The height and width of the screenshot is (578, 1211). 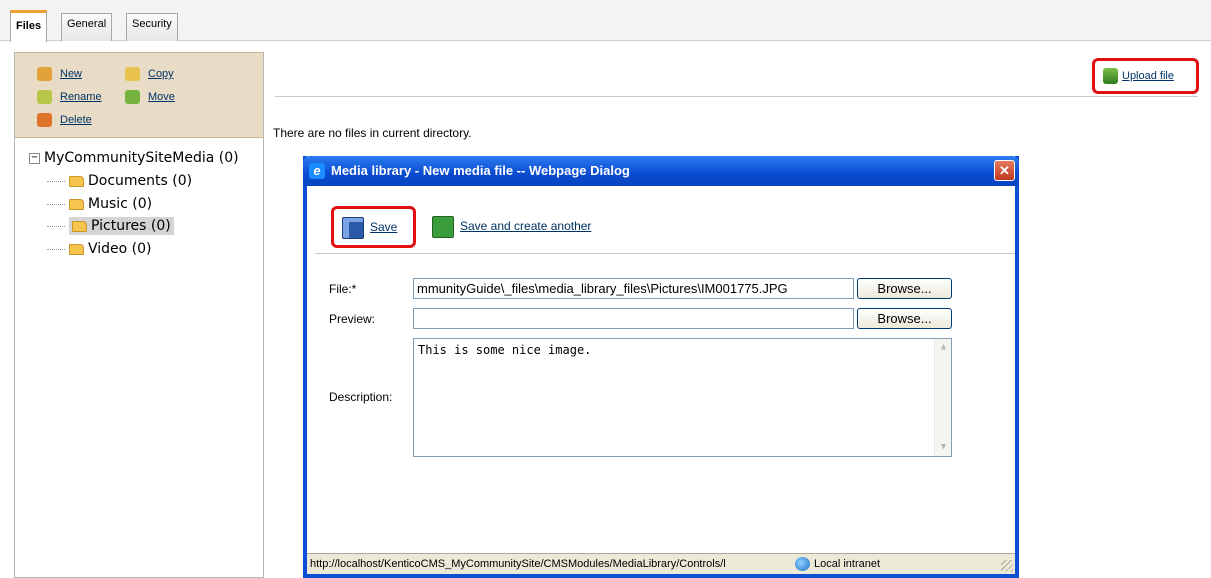 I want to click on tab-security: Security, so click(x=152, y=27).